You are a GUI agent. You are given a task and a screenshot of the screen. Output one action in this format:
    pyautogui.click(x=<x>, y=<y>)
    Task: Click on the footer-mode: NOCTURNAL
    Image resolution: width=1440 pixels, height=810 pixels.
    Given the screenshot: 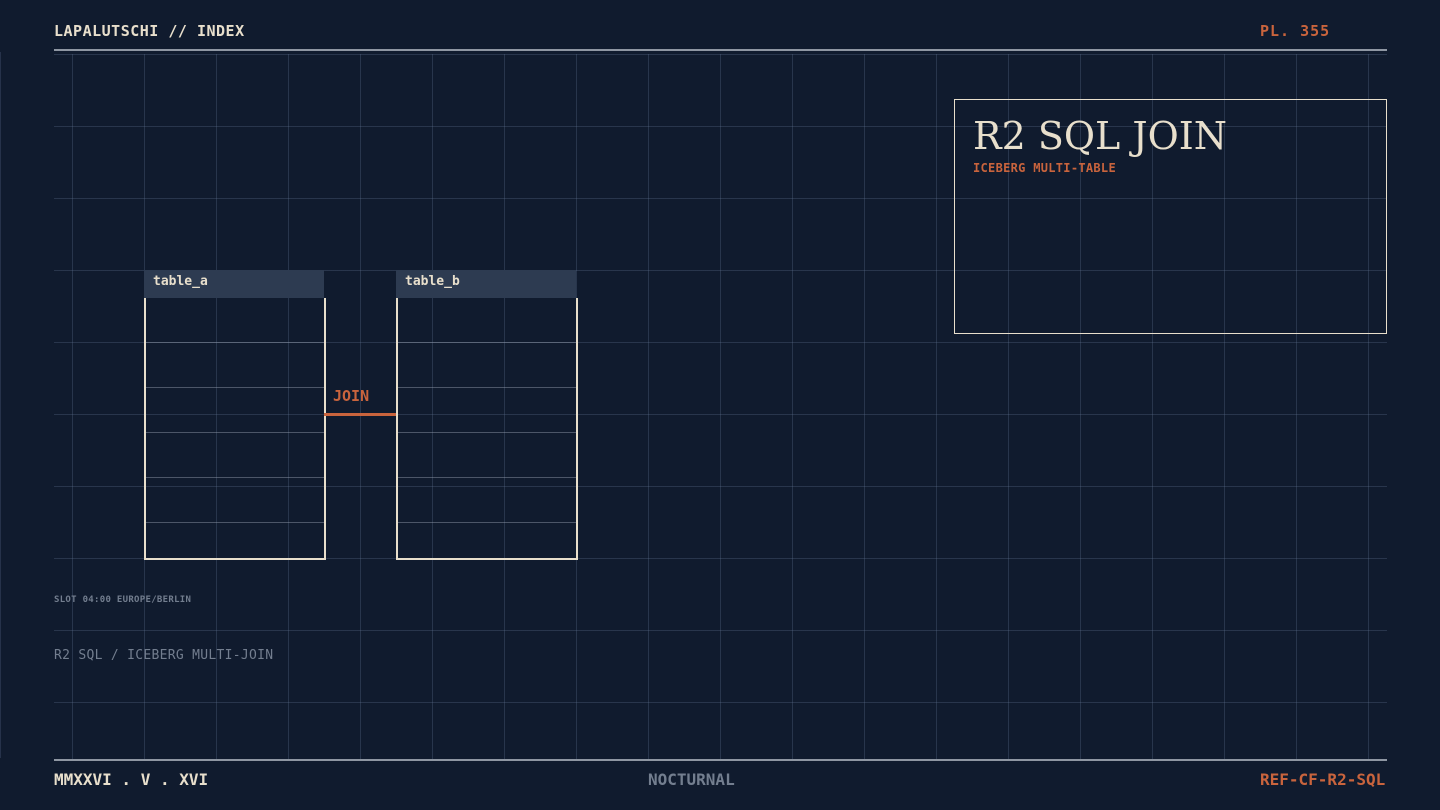 What is the action you would take?
    pyautogui.click(x=691, y=779)
    